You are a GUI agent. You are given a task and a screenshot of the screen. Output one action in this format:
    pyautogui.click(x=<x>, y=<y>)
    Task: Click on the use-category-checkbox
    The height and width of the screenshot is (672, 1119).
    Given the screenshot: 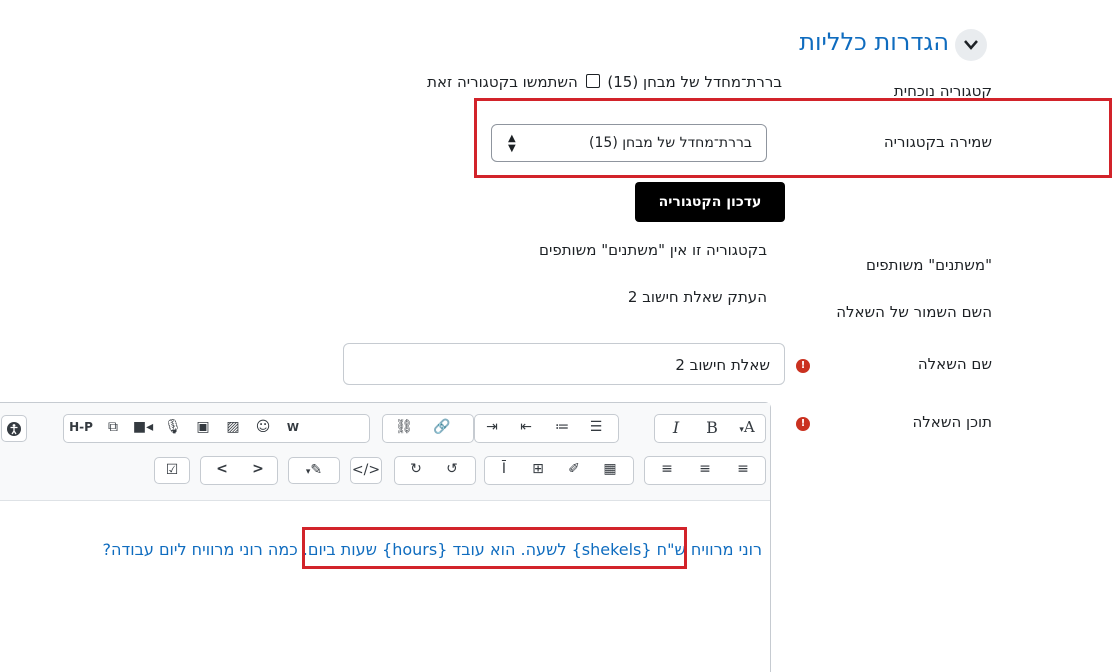 What is the action you would take?
    pyautogui.click(x=592, y=81)
    